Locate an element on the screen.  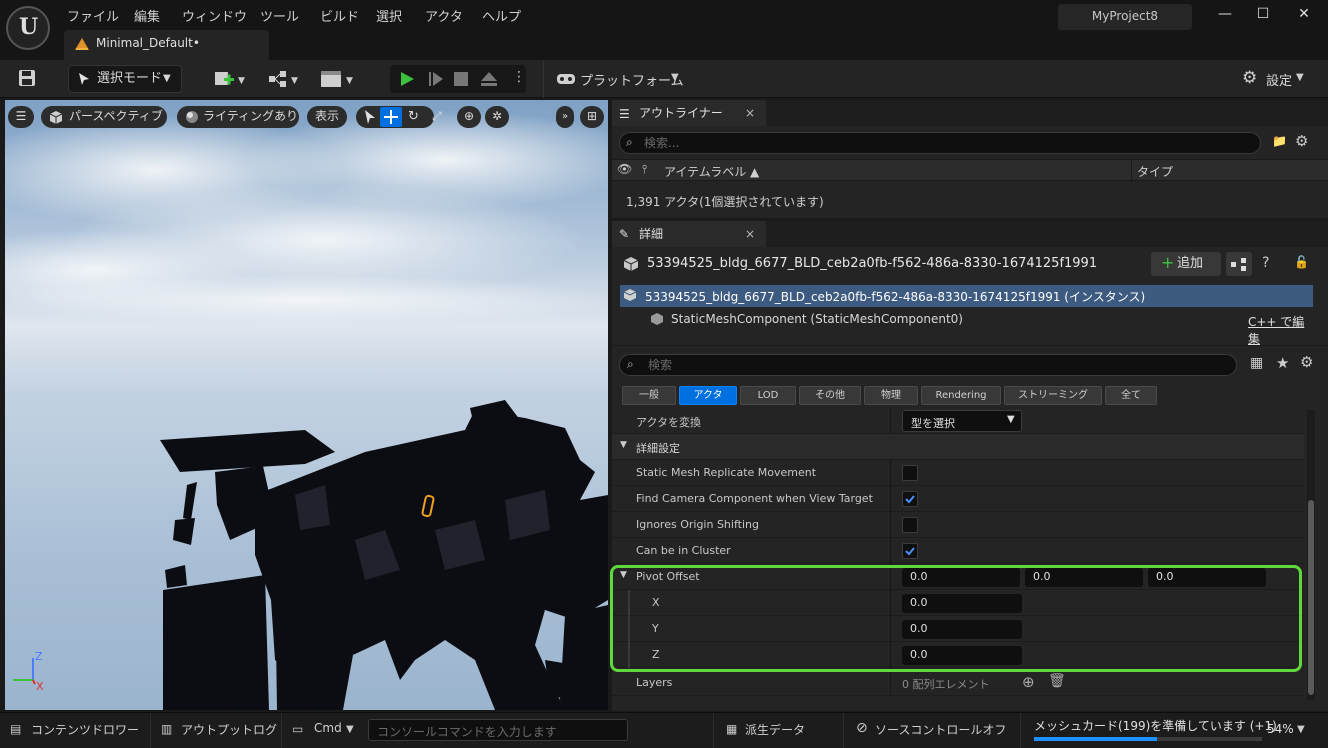
help-icon: ? is located at coordinates (1265, 263).